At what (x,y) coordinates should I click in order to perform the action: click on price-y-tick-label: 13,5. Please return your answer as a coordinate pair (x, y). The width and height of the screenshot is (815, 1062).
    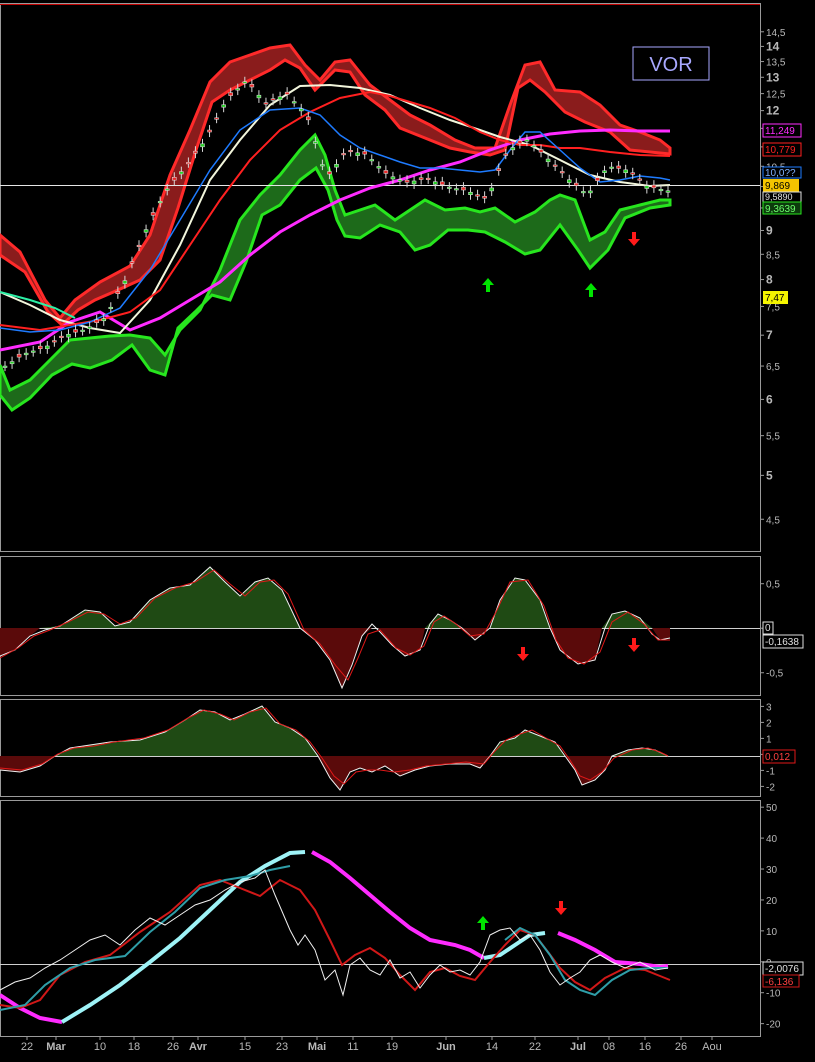
    Looking at the image, I should click on (776, 63).